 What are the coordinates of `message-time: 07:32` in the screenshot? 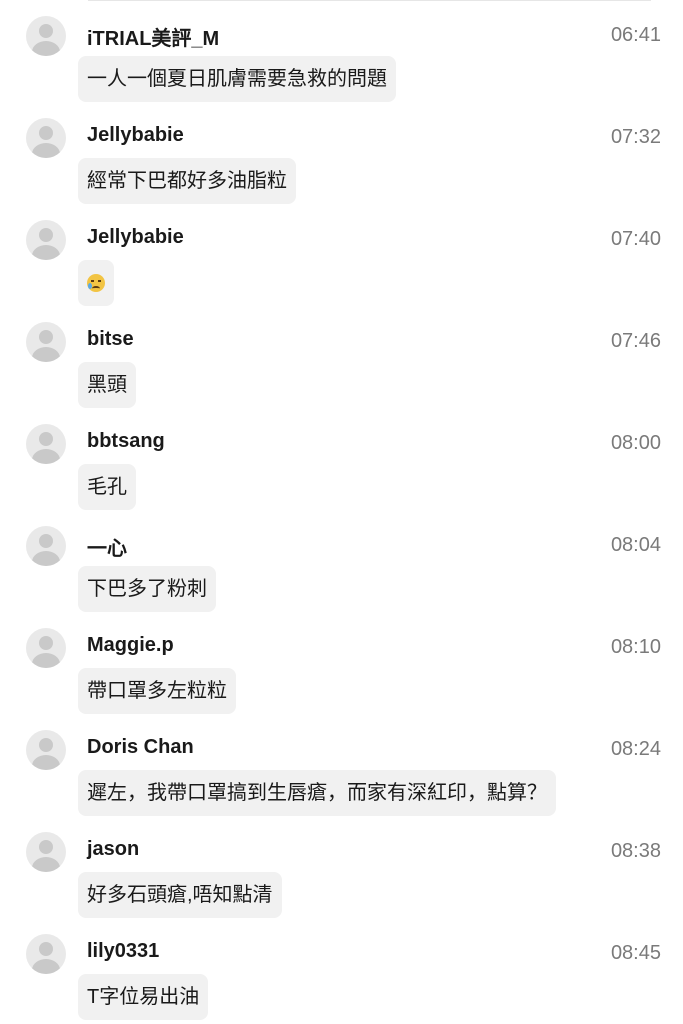 It's located at (635, 137).